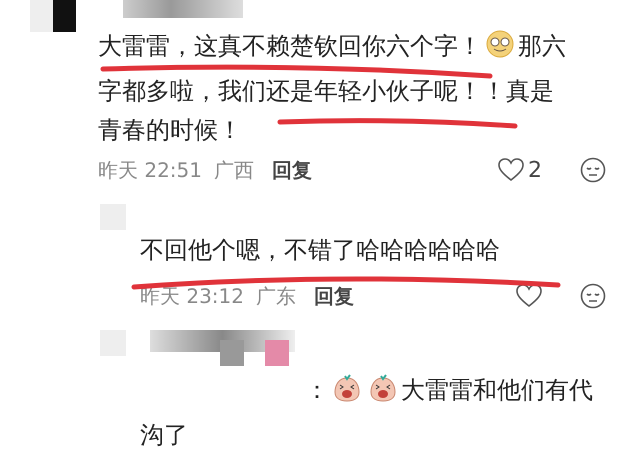  Describe the element at coordinates (164, 435) in the screenshot. I see `comment-text: 沟了` at that location.